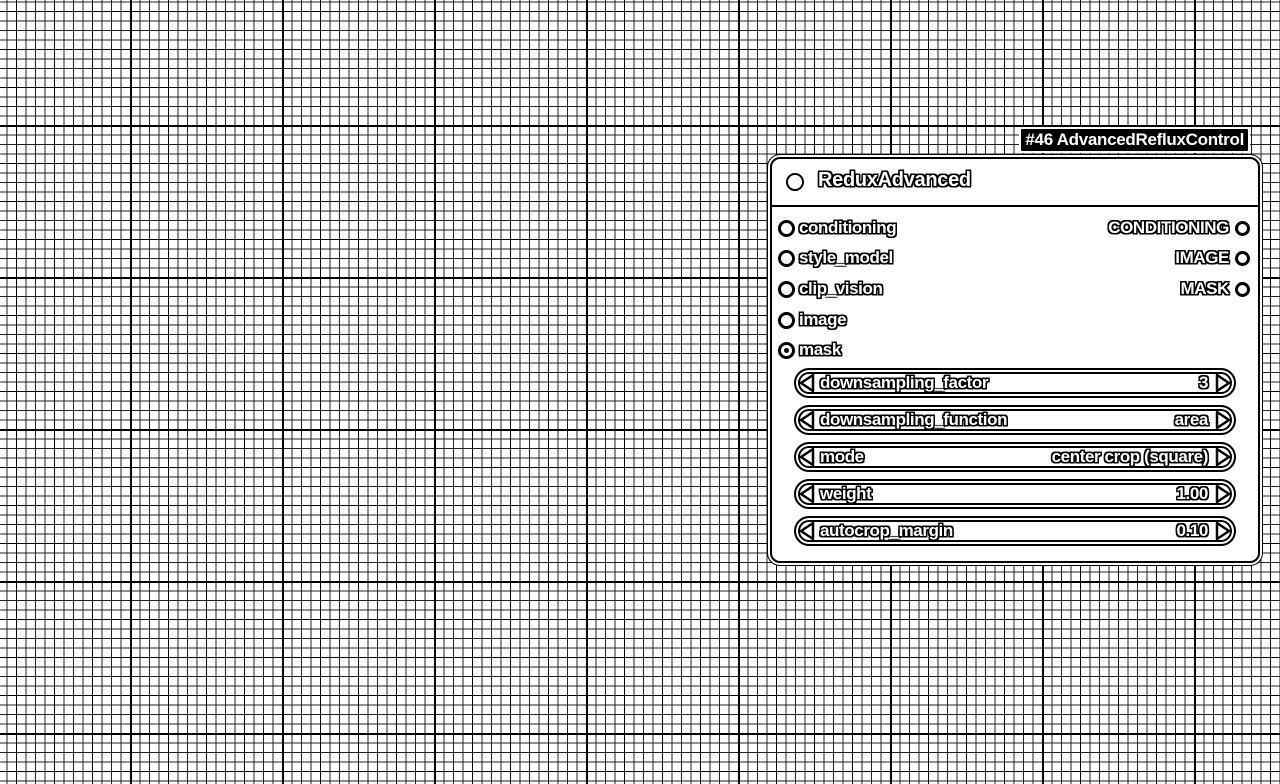 The width and height of the screenshot is (1280, 784). Describe the element at coordinates (1195, 494) in the screenshot. I see `widget-value: 1.00` at that location.